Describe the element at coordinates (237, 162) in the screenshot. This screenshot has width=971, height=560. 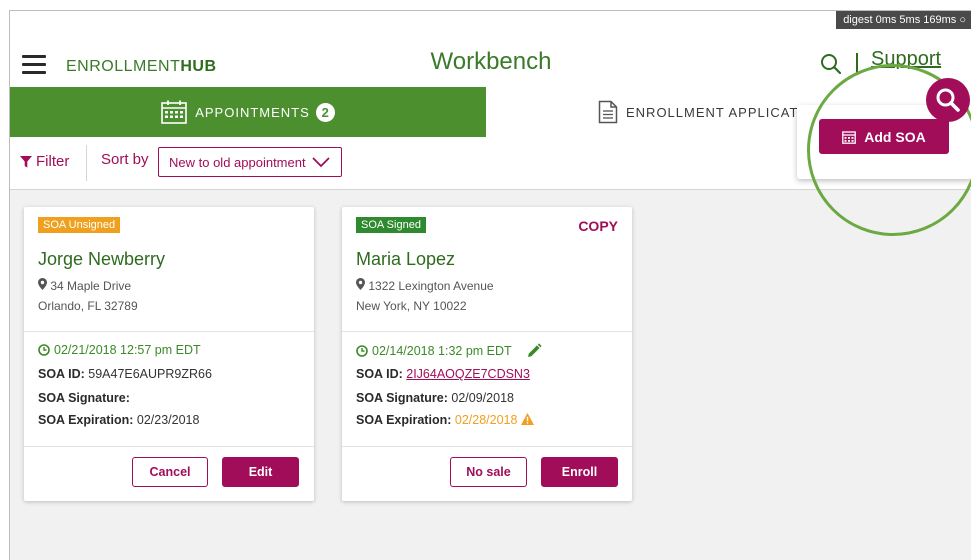
I see `sort-select-value: New to old appointment` at that location.